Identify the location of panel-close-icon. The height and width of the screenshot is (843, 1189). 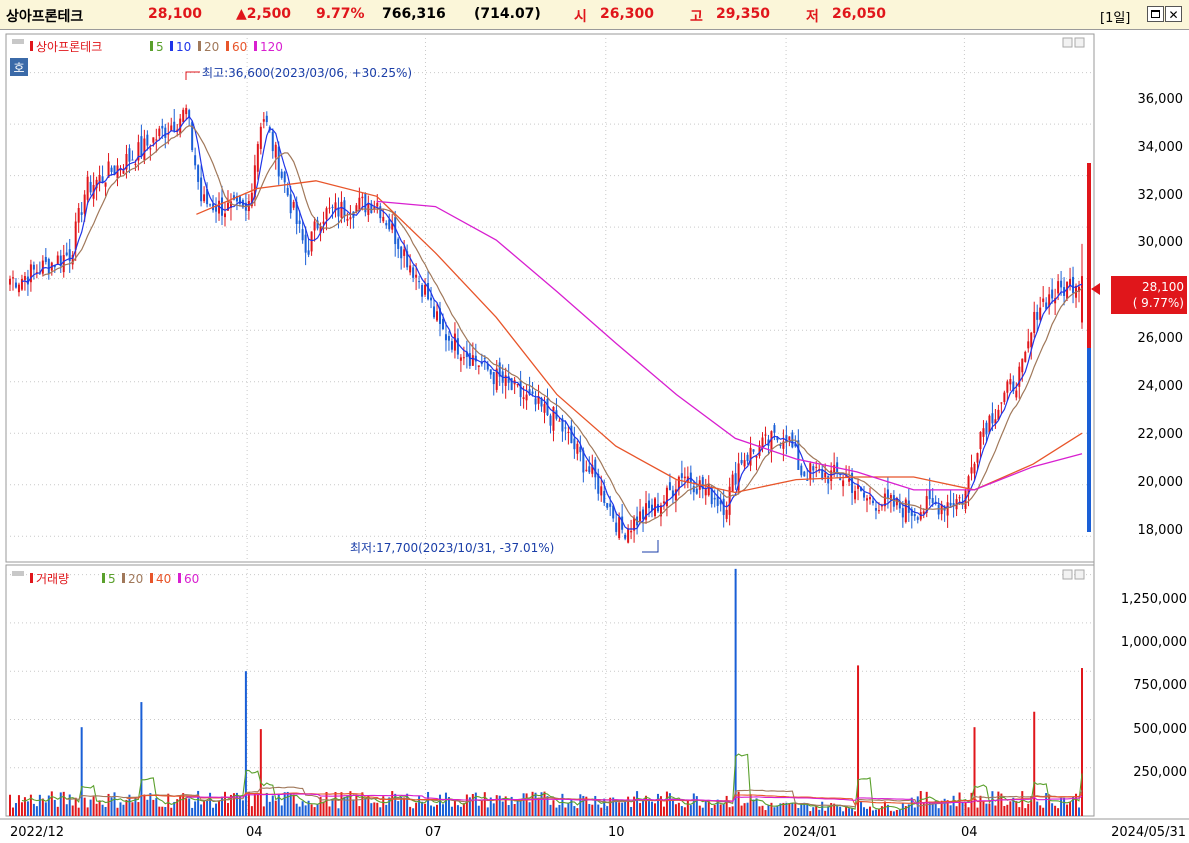
(1079, 42).